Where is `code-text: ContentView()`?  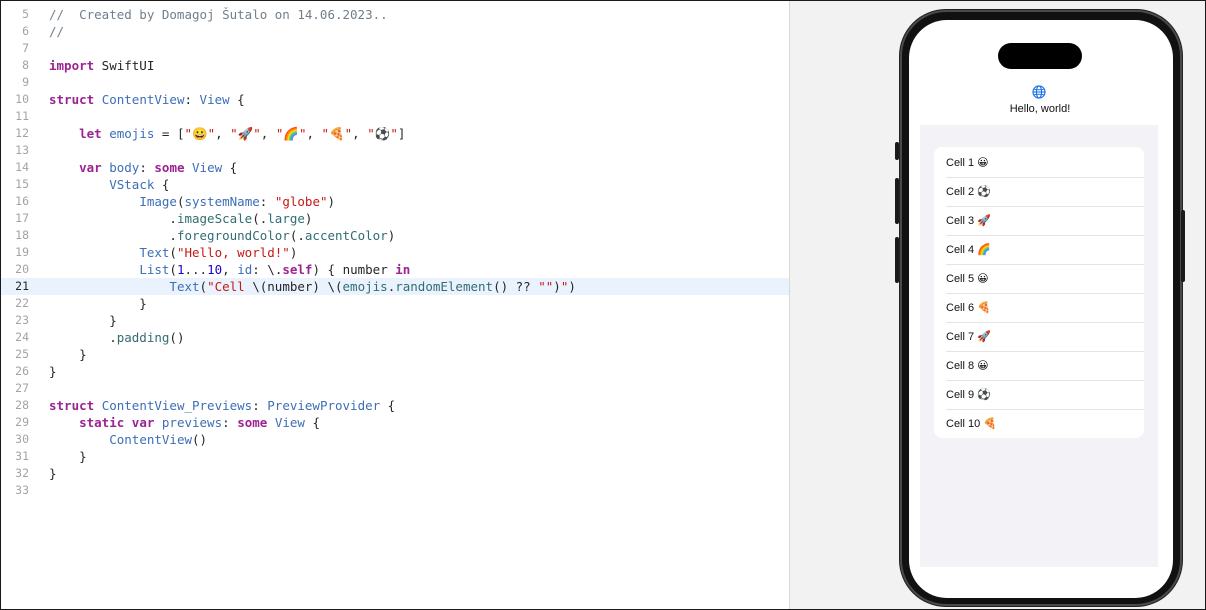 code-text: ContentView() is located at coordinates (128, 439).